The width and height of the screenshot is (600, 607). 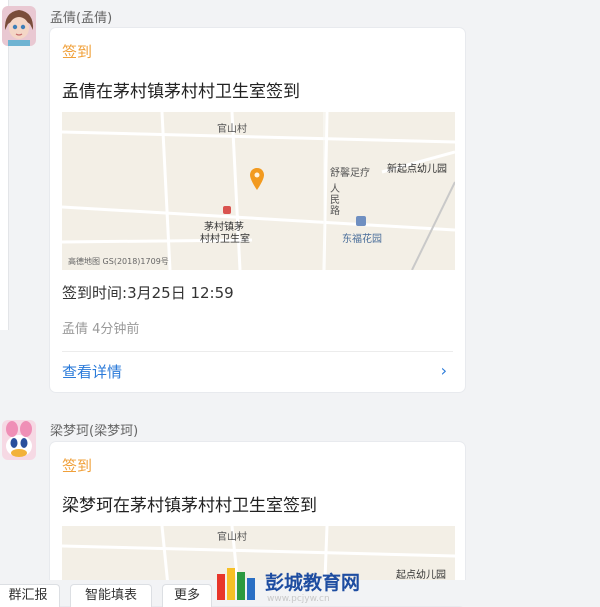 What do you see at coordinates (180, 293) in the screenshot?
I see `checkin-time-value: 3月25日 12:59` at bounding box center [180, 293].